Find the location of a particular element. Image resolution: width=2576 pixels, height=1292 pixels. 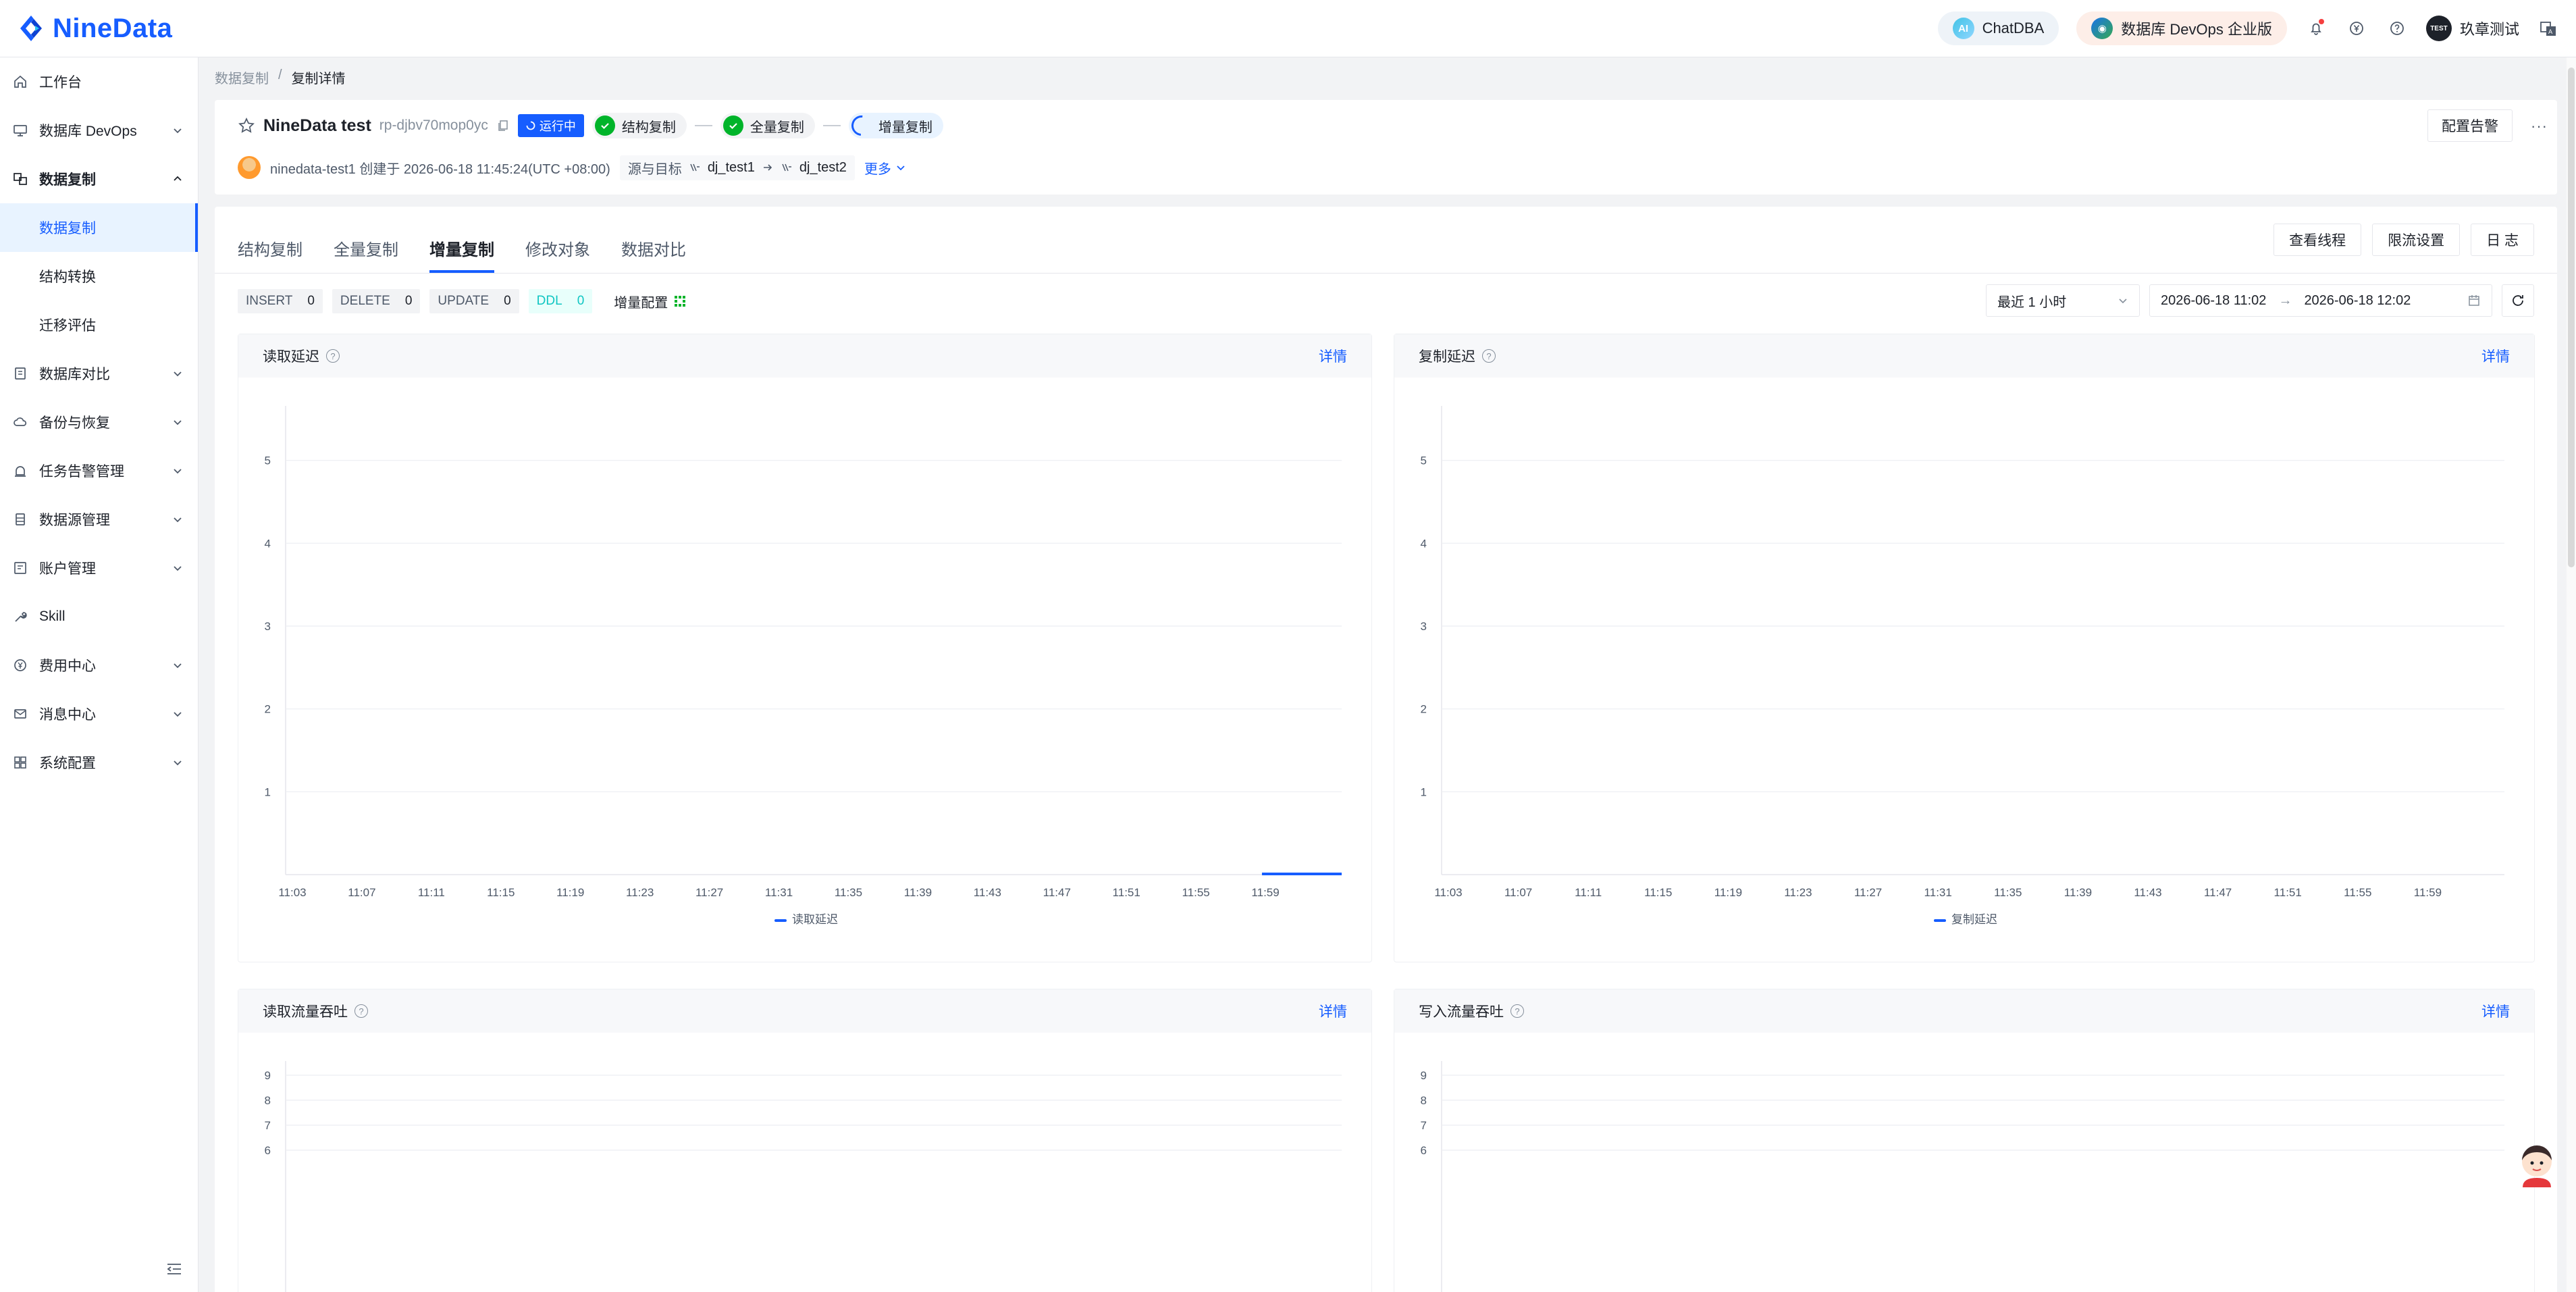

creator-avatar is located at coordinates (249, 167).